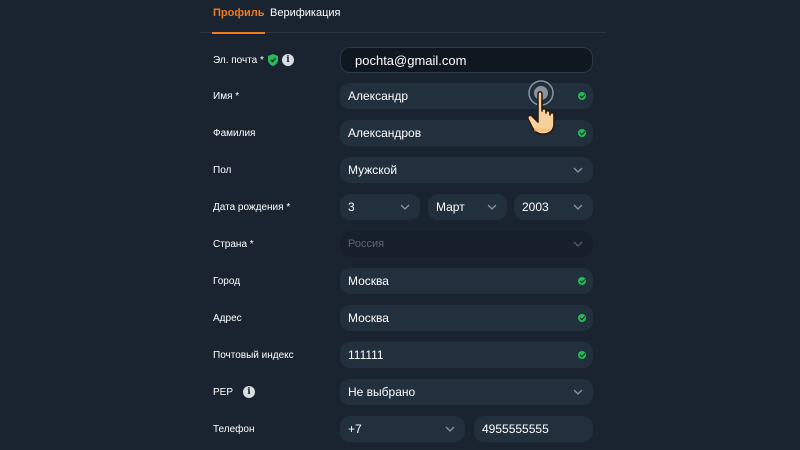 The image size is (800, 450). What do you see at coordinates (541, 107) in the screenshot?
I see `pointer-hand-icon` at bounding box center [541, 107].